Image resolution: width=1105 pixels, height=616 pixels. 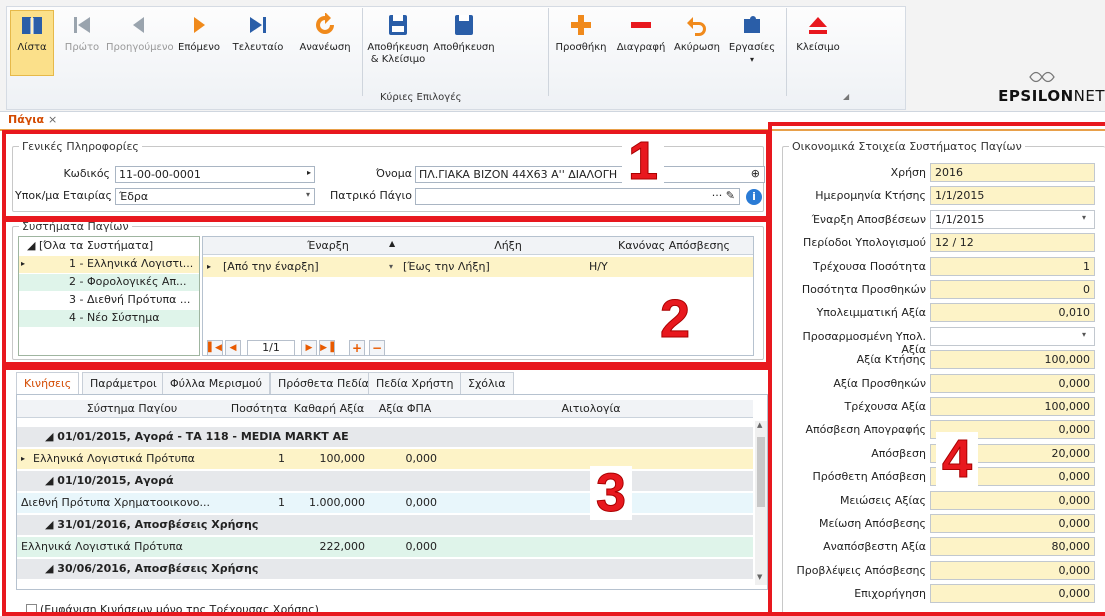 What do you see at coordinates (643, 161) in the screenshot?
I see `callout-number-1: 1` at bounding box center [643, 161].